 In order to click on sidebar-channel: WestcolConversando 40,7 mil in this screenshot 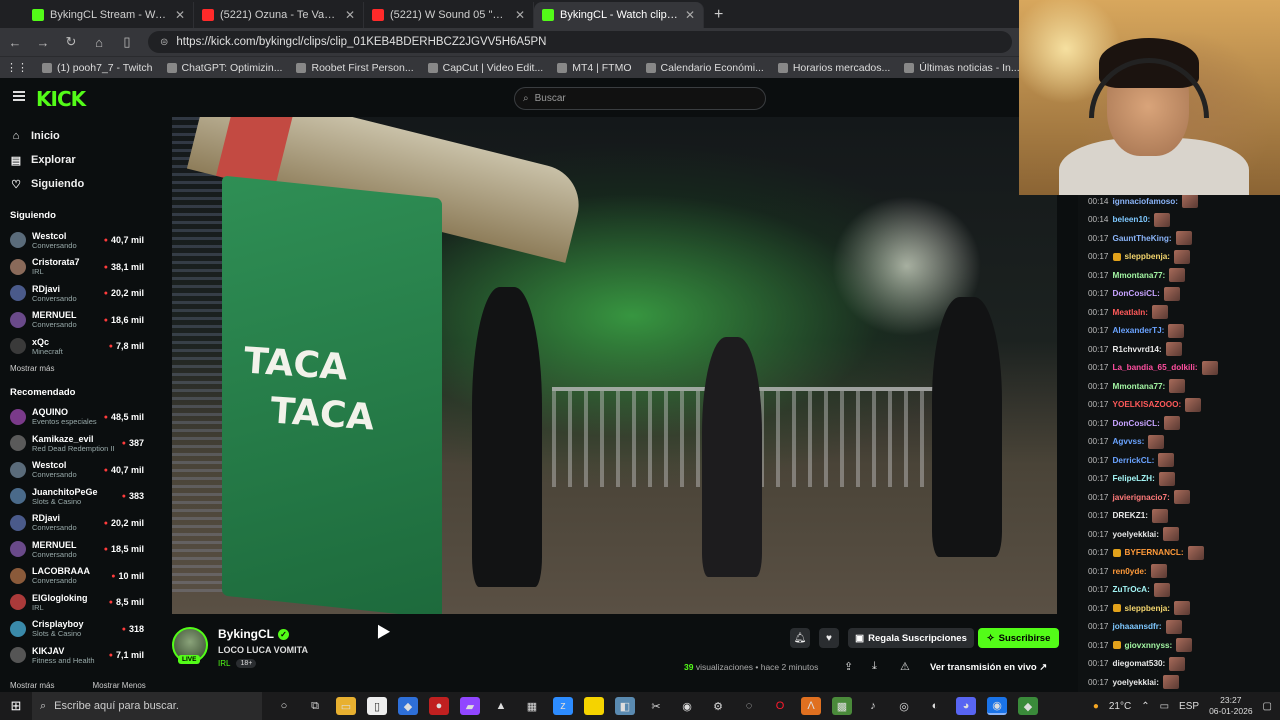, I will do `click(77, 240)`.